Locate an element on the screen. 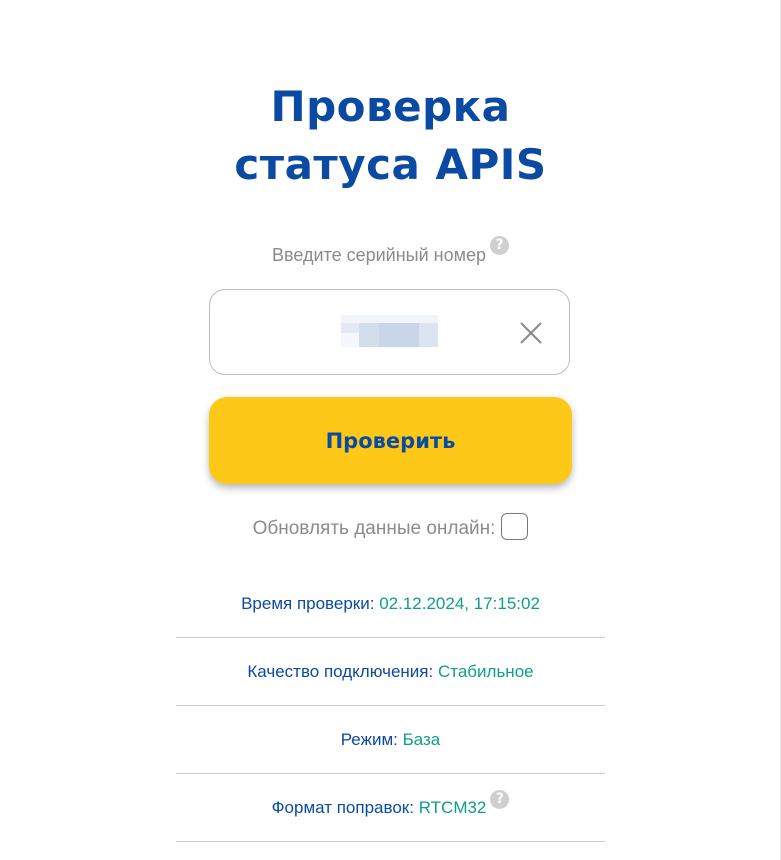 This screenshot has height=860, width=781. info-label: Время проверки: is located at coordinates (308, 603).